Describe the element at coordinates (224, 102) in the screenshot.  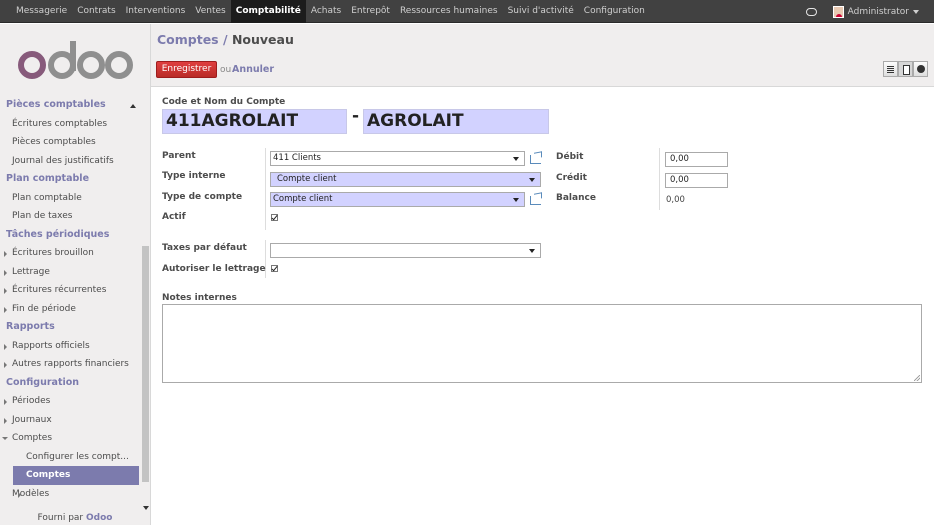
I see `code-name-label: Code et Nom du Compte` at that location.